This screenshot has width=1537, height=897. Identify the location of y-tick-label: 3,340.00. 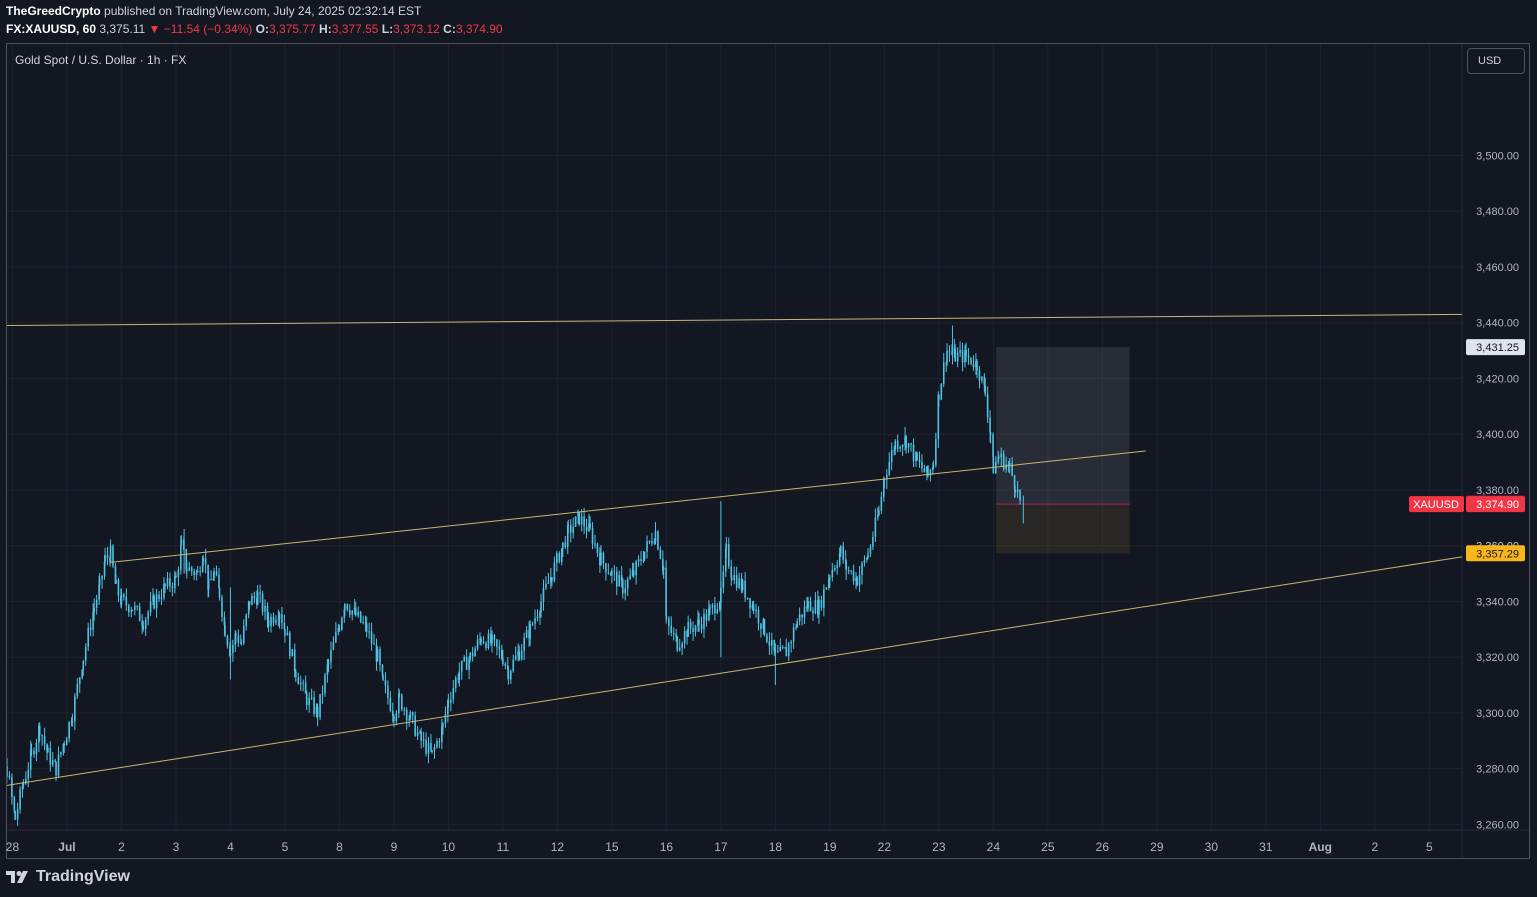
(1497, 602).